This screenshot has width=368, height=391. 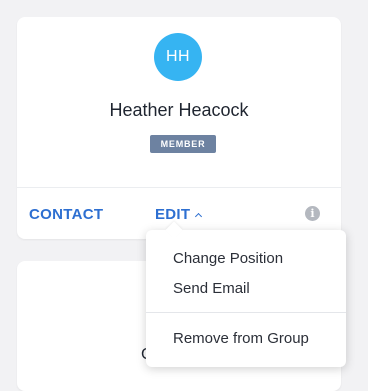 I want to click on card-divider, so click(x=179, y=187).